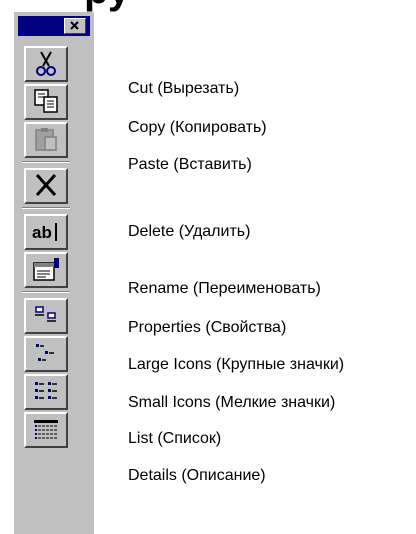 This screenshot has height=534, width=416. What do you see at coordinates (232, 402) in the screenshot?
I see `label-small-icons: Small Icons (Мелкие значки)` at bounding box center [232, 402].